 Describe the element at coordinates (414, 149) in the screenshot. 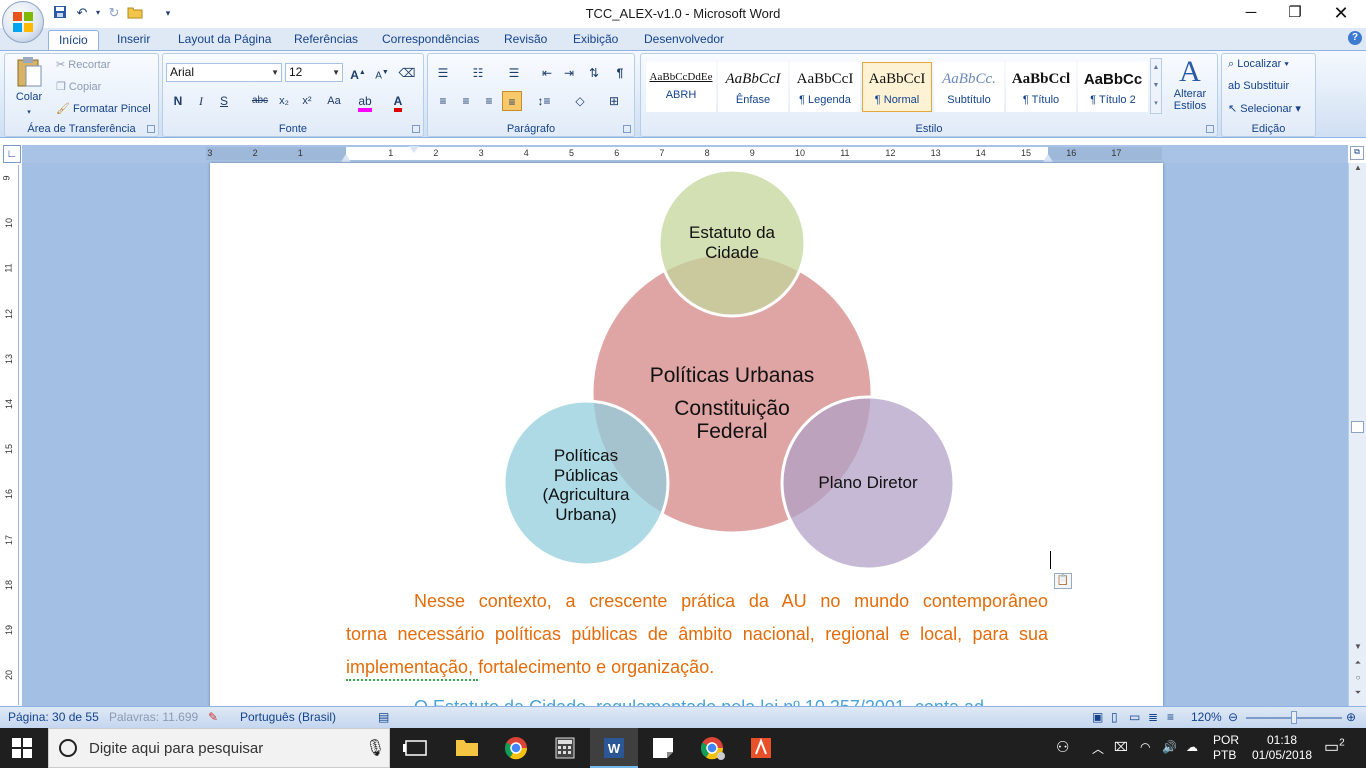

I see `first-line-indent-marker-icon` at that location.